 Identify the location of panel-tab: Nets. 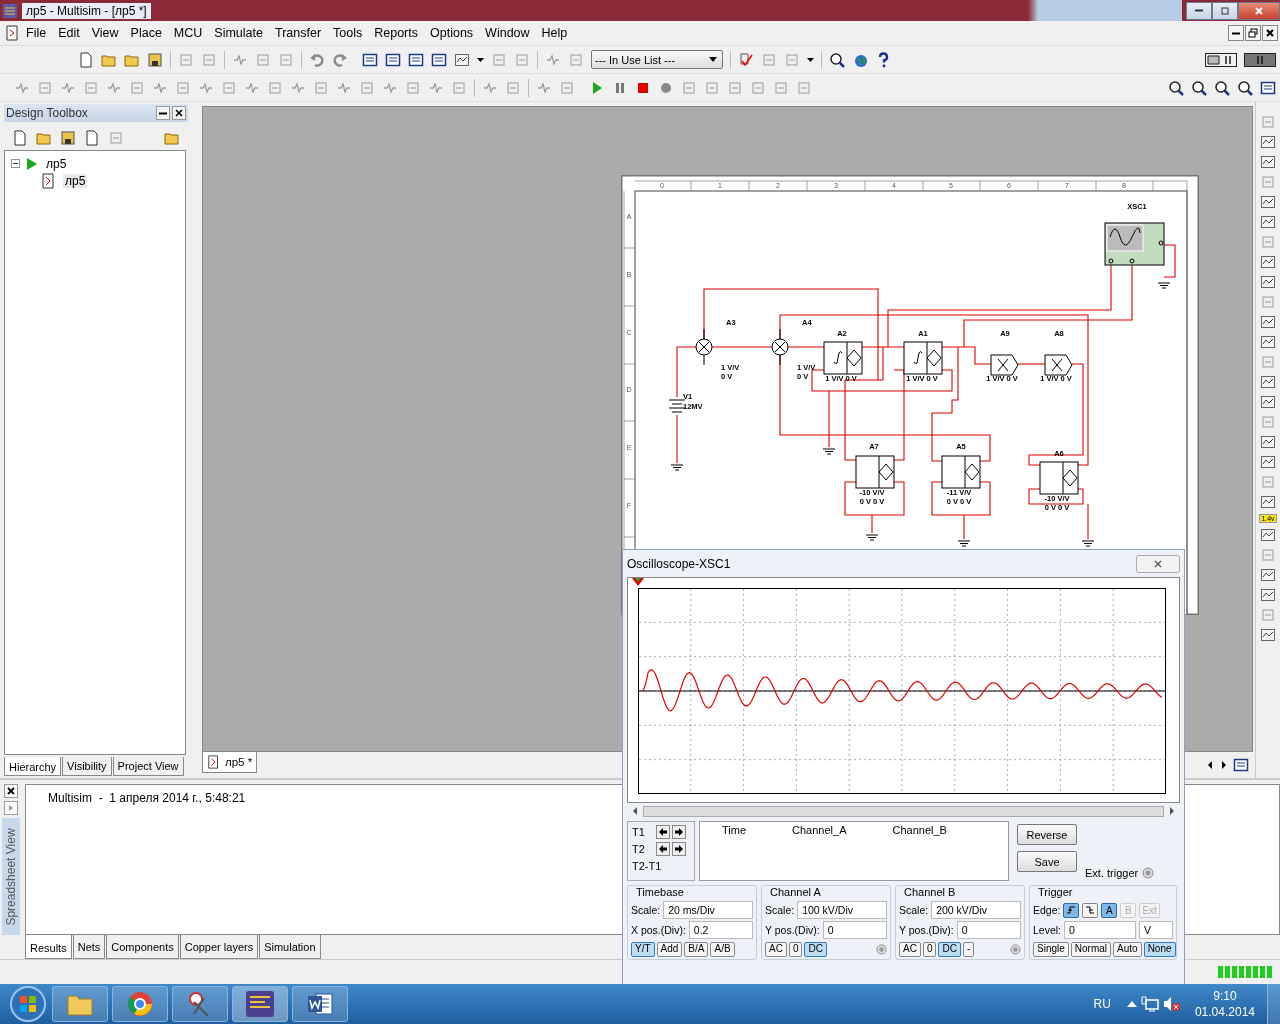
(89, 947).